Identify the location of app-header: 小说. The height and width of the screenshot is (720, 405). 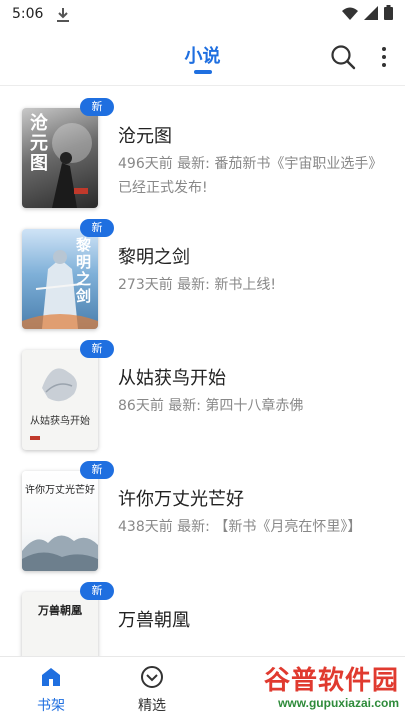
(202, 57).